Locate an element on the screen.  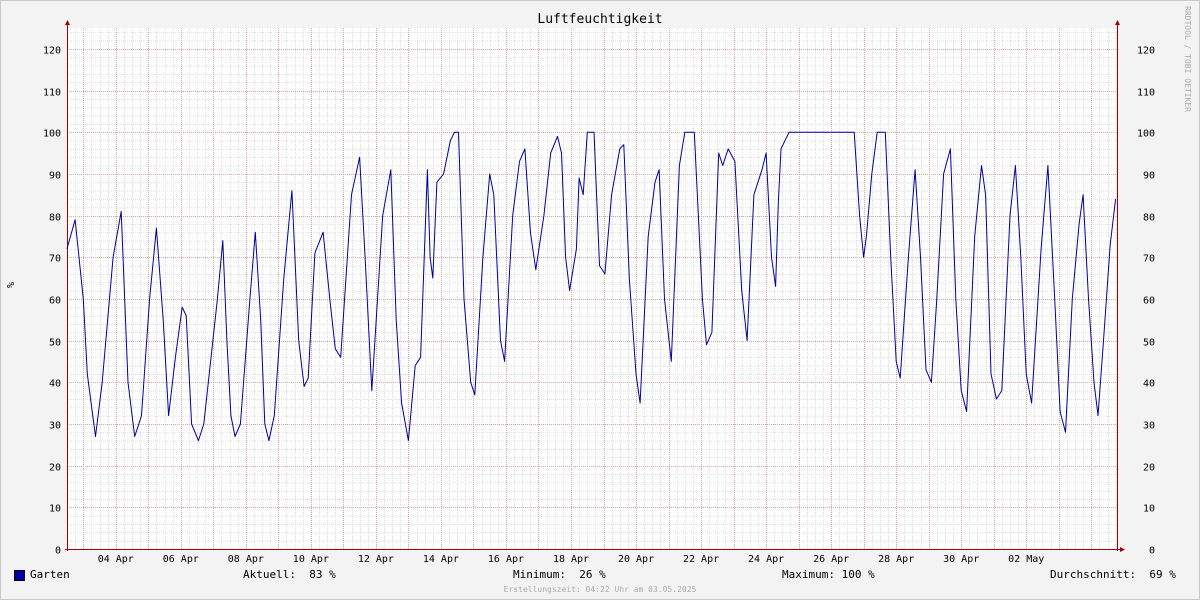
legend-series-name: Garten is located at coordinates (50, 574).